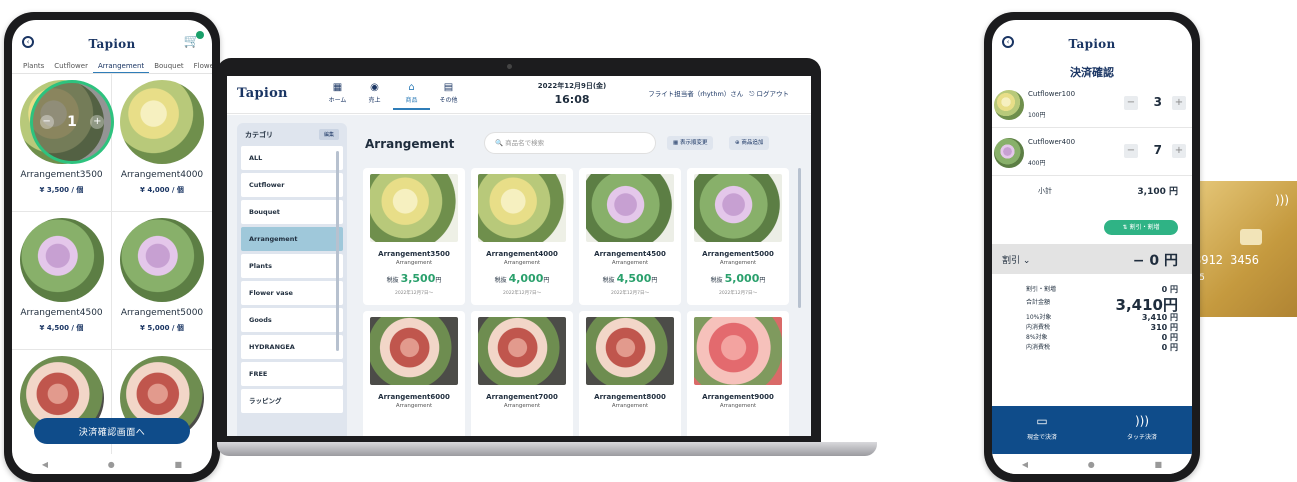 The width and height of the screenshot is (1297, 482). Describe the element at coordinates (292, 266) in the screenshot. I see `category-item: Plants` at that location.